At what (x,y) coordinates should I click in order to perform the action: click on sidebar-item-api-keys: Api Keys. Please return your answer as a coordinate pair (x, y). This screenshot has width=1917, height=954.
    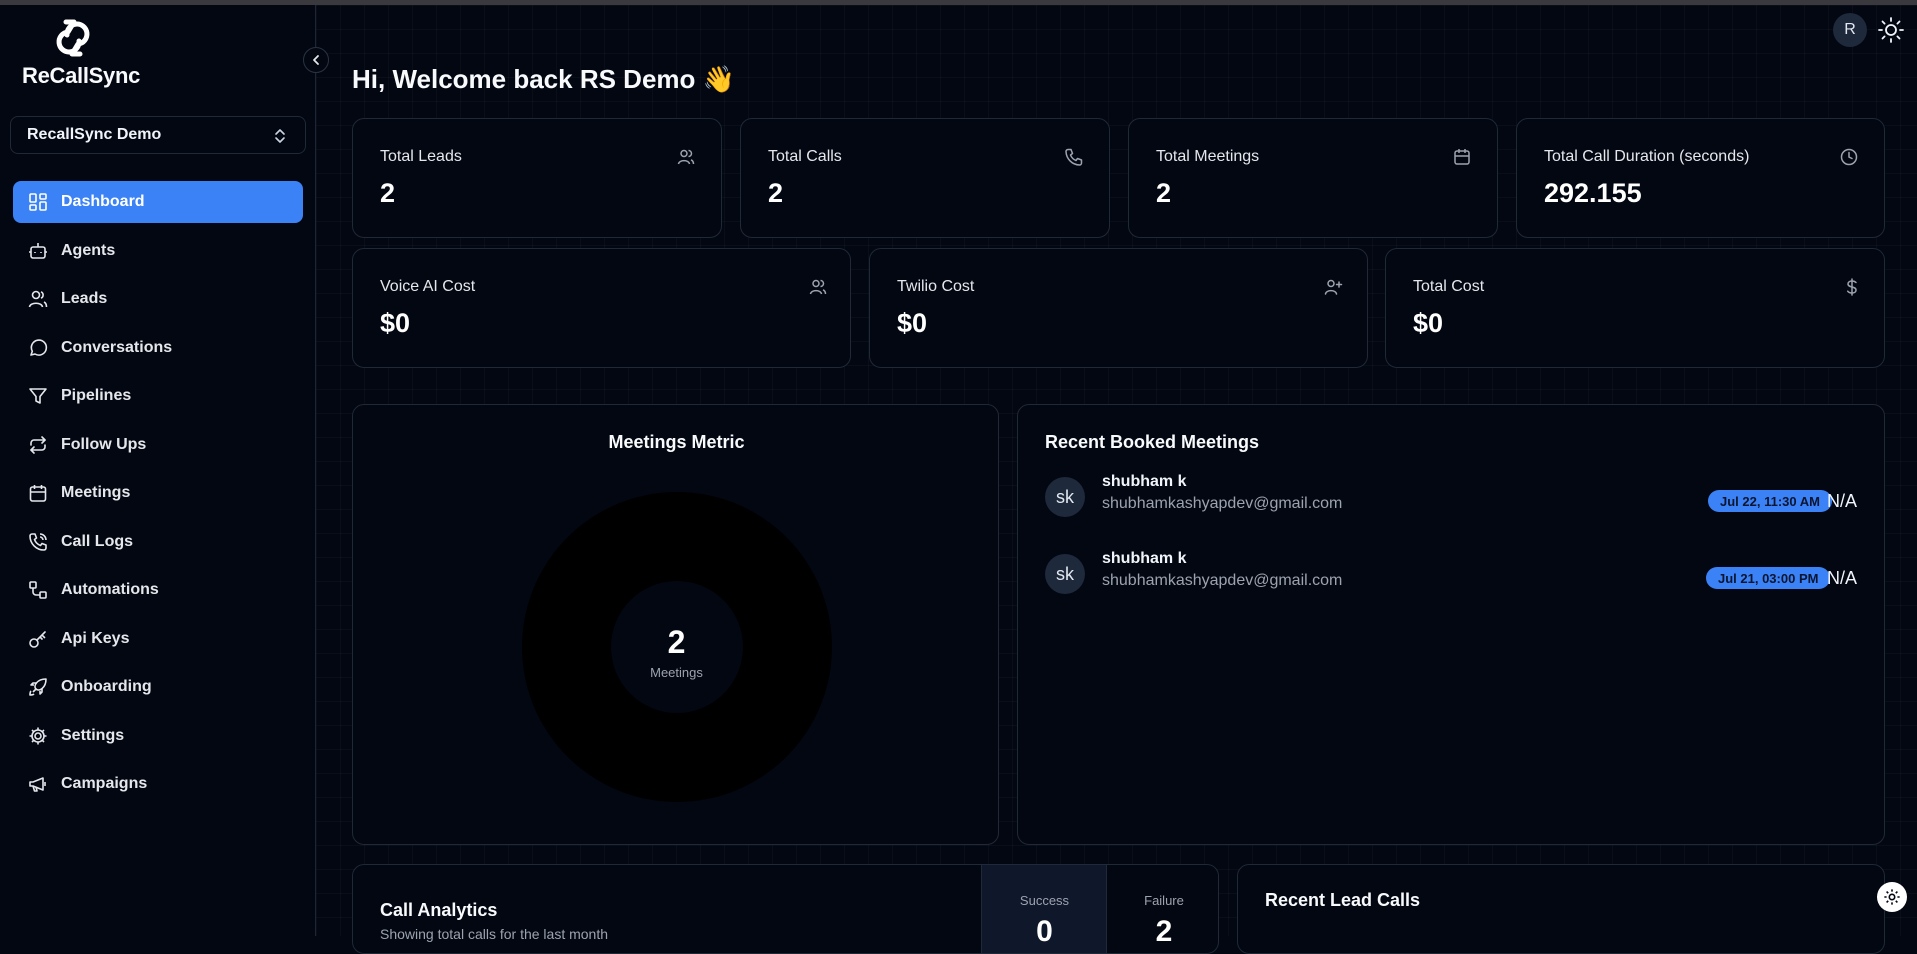
    Looking at the image, I should click on (158, 639).